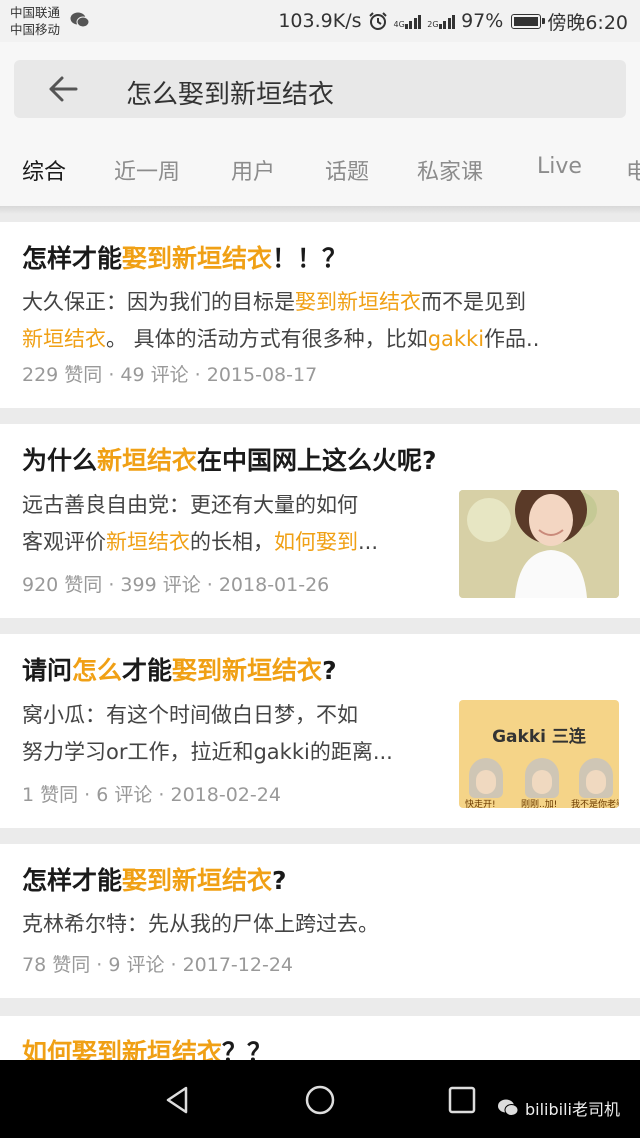 Image resolution: width=640 pixels, height=1138 pixels. I want to click on header-shadow, so click(320, 210).